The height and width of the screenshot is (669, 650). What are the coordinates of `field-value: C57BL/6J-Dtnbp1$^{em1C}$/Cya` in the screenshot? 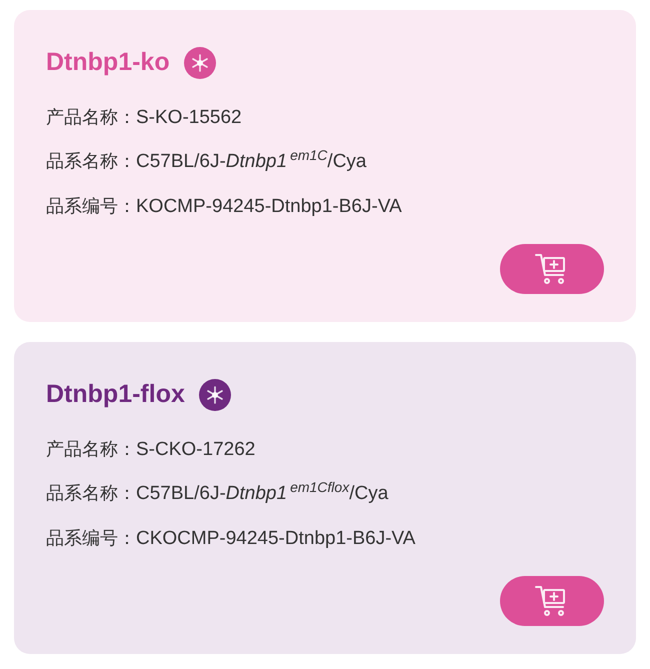 It's located at (251, 161).